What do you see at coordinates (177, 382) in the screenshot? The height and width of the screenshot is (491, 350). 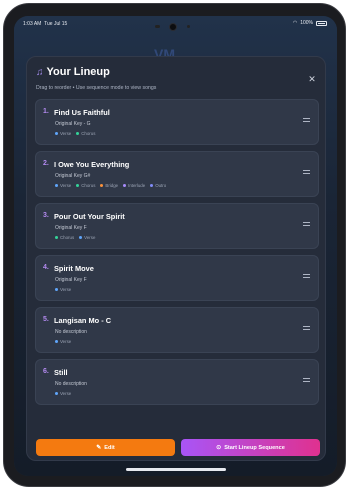 I see `song-card: 6. Still No description Verse` at bounding box center [177, 382].